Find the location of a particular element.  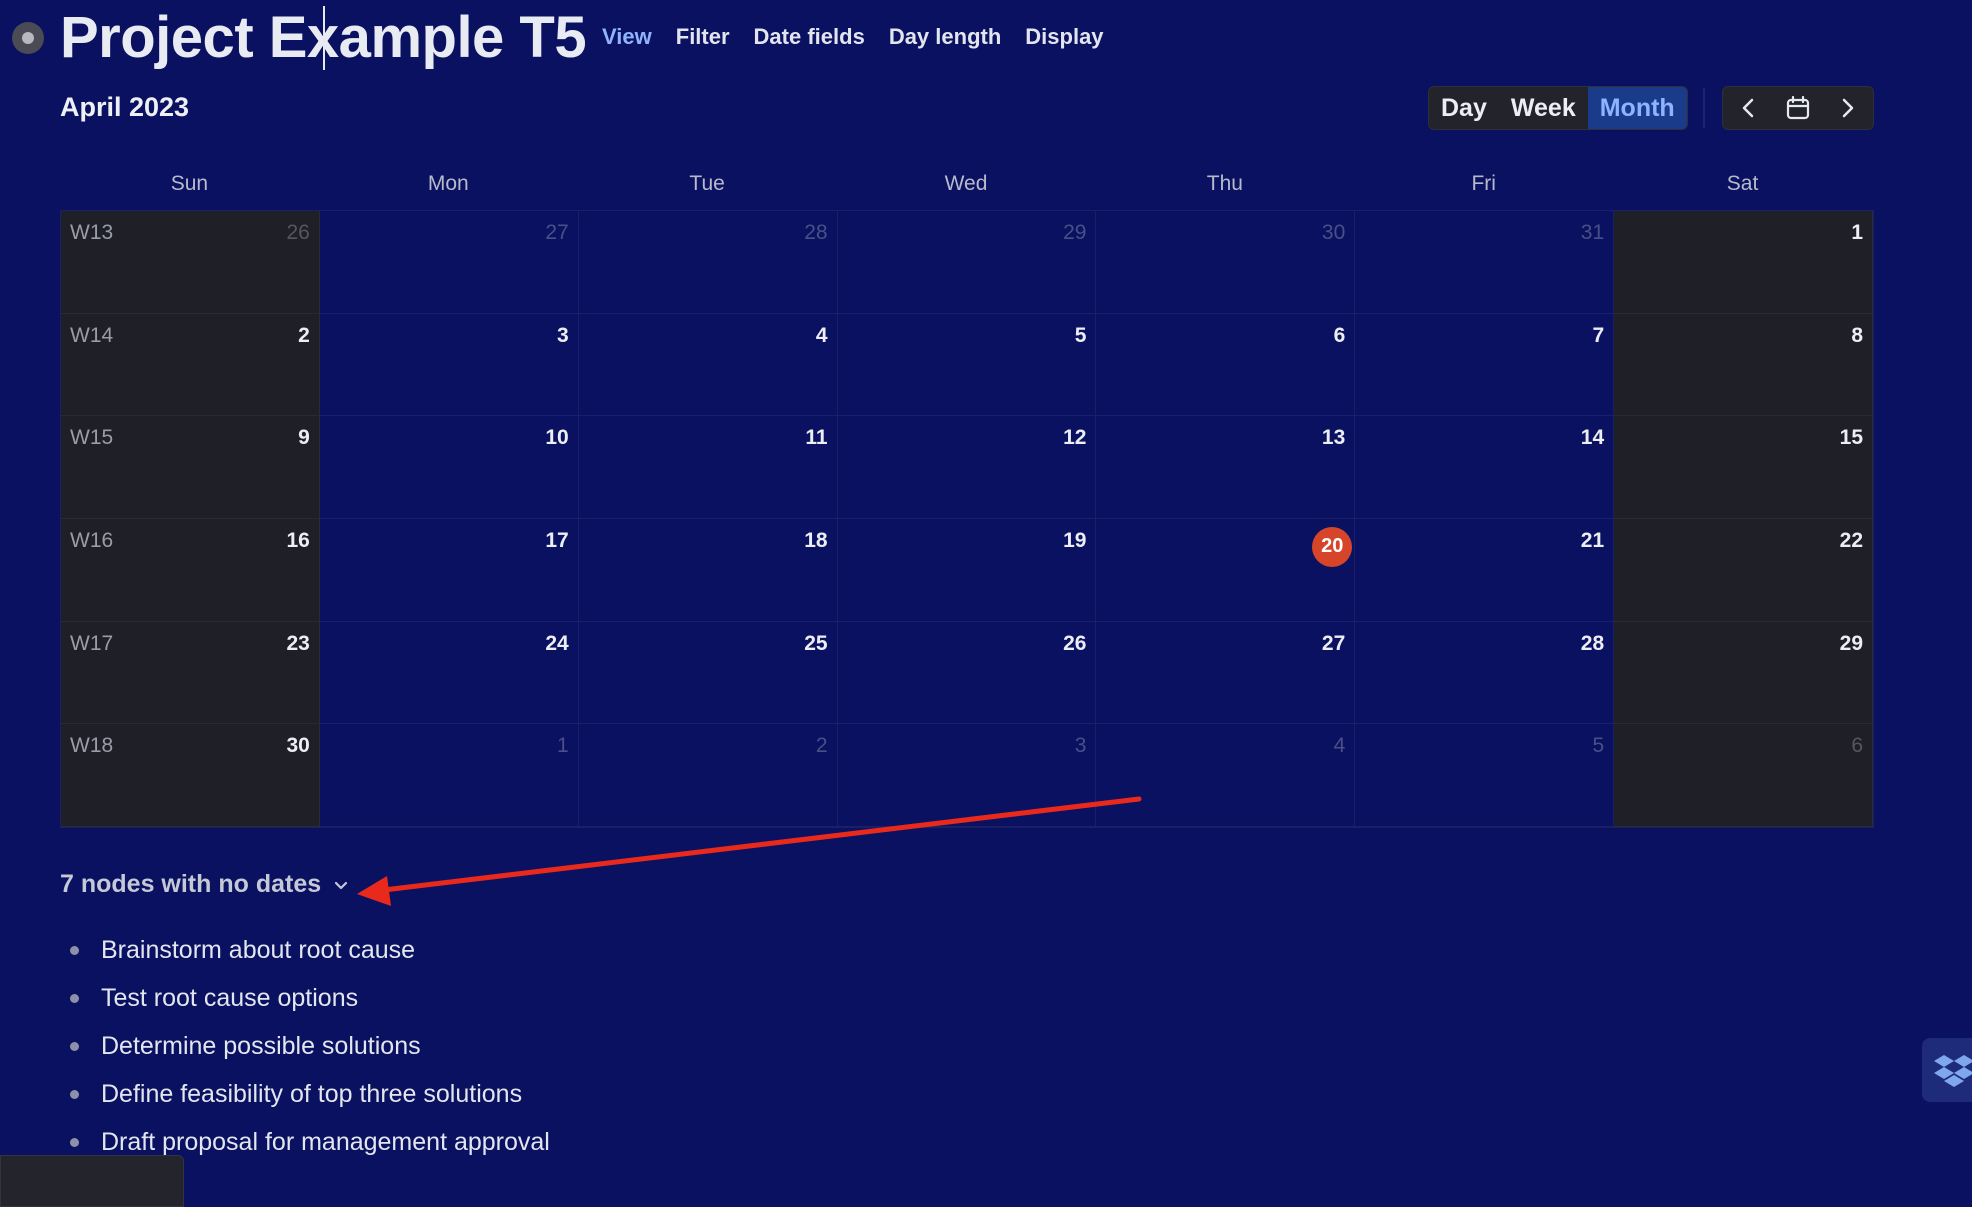

day-cell: 12 is located at coordinates (967, 467).